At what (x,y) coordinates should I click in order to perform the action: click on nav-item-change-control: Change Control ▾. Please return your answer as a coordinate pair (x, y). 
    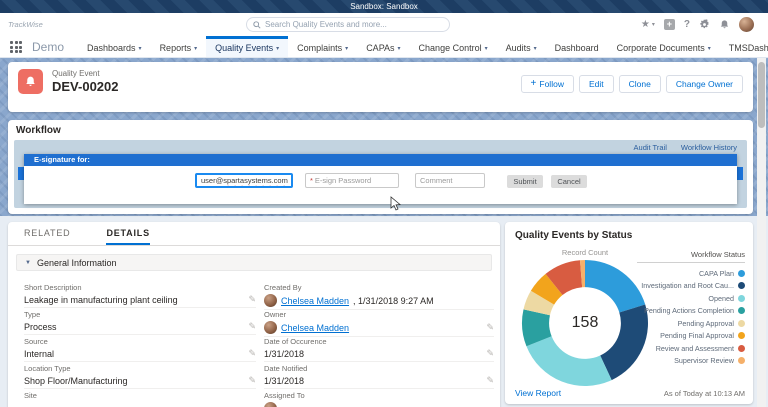
    Looking at the image, I should click on (453, 46).